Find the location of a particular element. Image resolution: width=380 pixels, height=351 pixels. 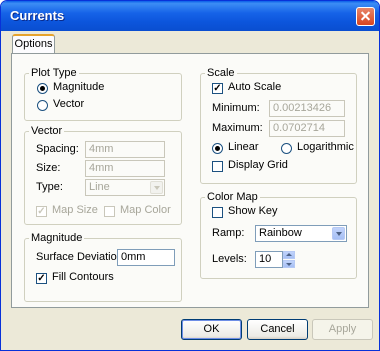

window-title: Currents is located at coordinates (37, 15).